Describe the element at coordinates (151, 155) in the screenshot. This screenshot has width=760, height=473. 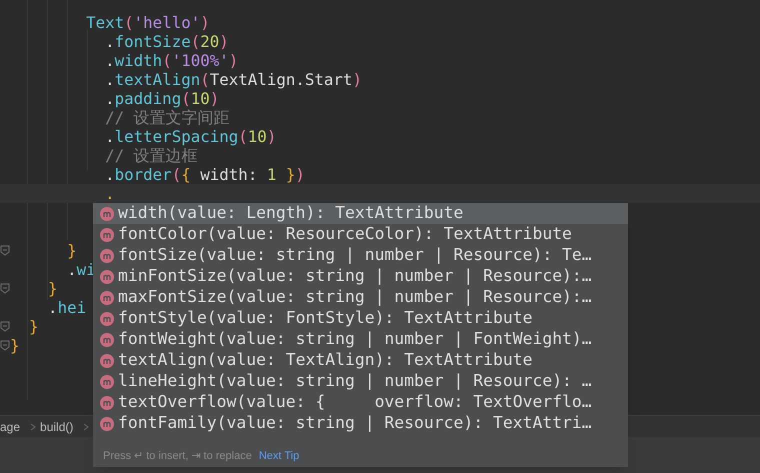
I see `code-line: // 设置边框` at that location.